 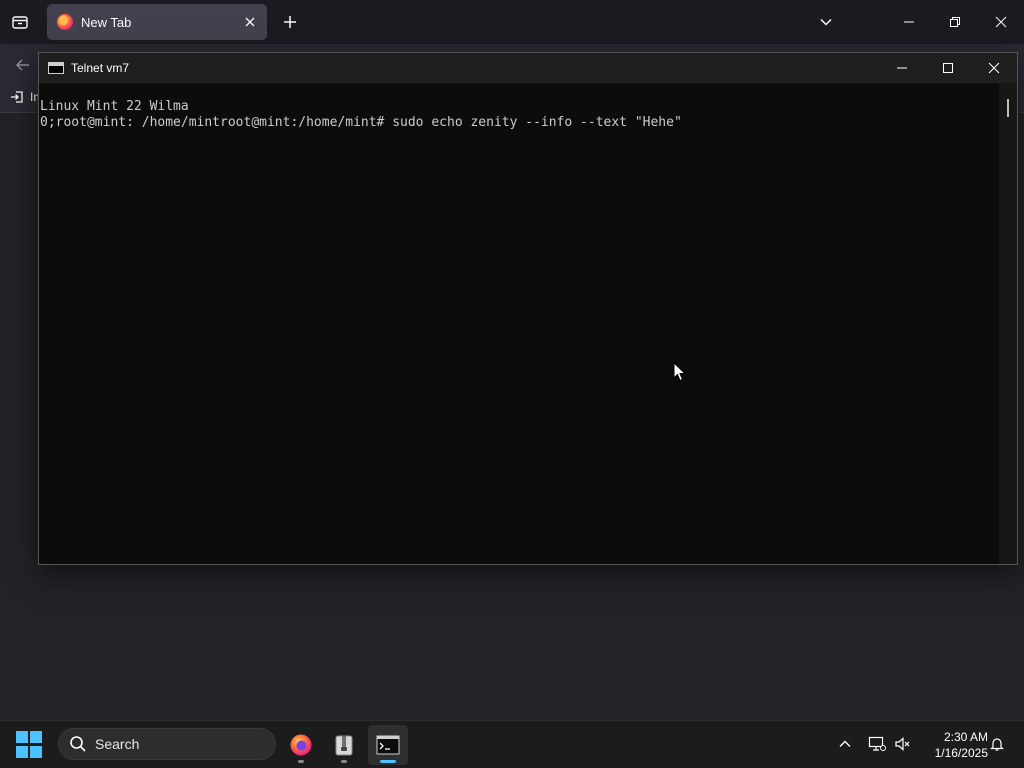 I want to click on chevron-up-icon, so click(x=845, y=743).